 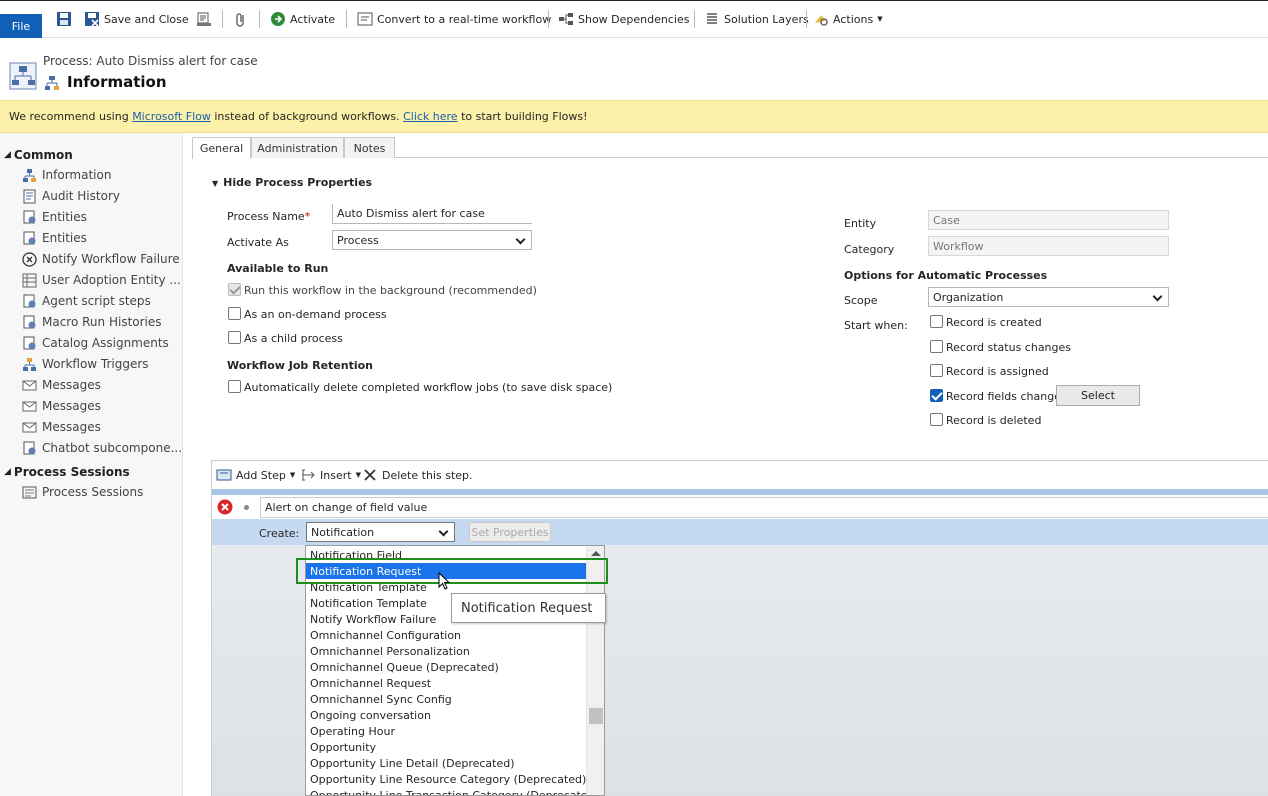 What do you see at coordinates (528, 608) in the screenshot?
I see `tooltip: Notification Request` at bounding box center [528, 608].